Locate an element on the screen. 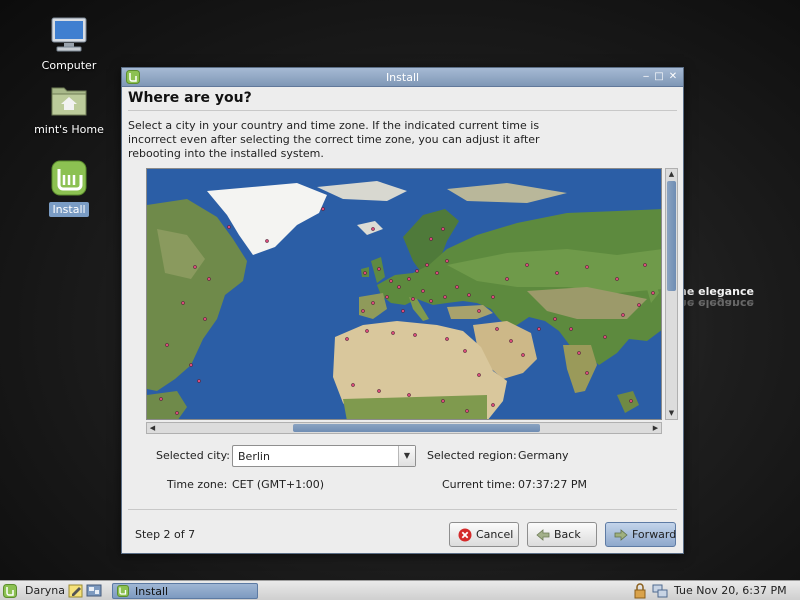 This screenshot has height=600, width=800. forward-button: Forward is located at coordinates (640, 534).